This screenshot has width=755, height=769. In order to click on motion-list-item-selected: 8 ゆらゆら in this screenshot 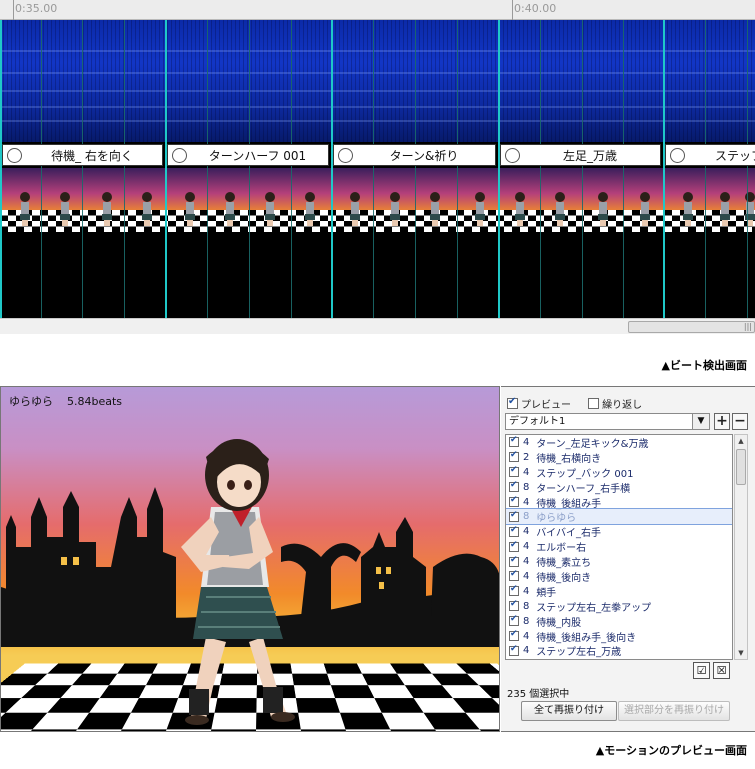, I will do `click(619, 516)`.